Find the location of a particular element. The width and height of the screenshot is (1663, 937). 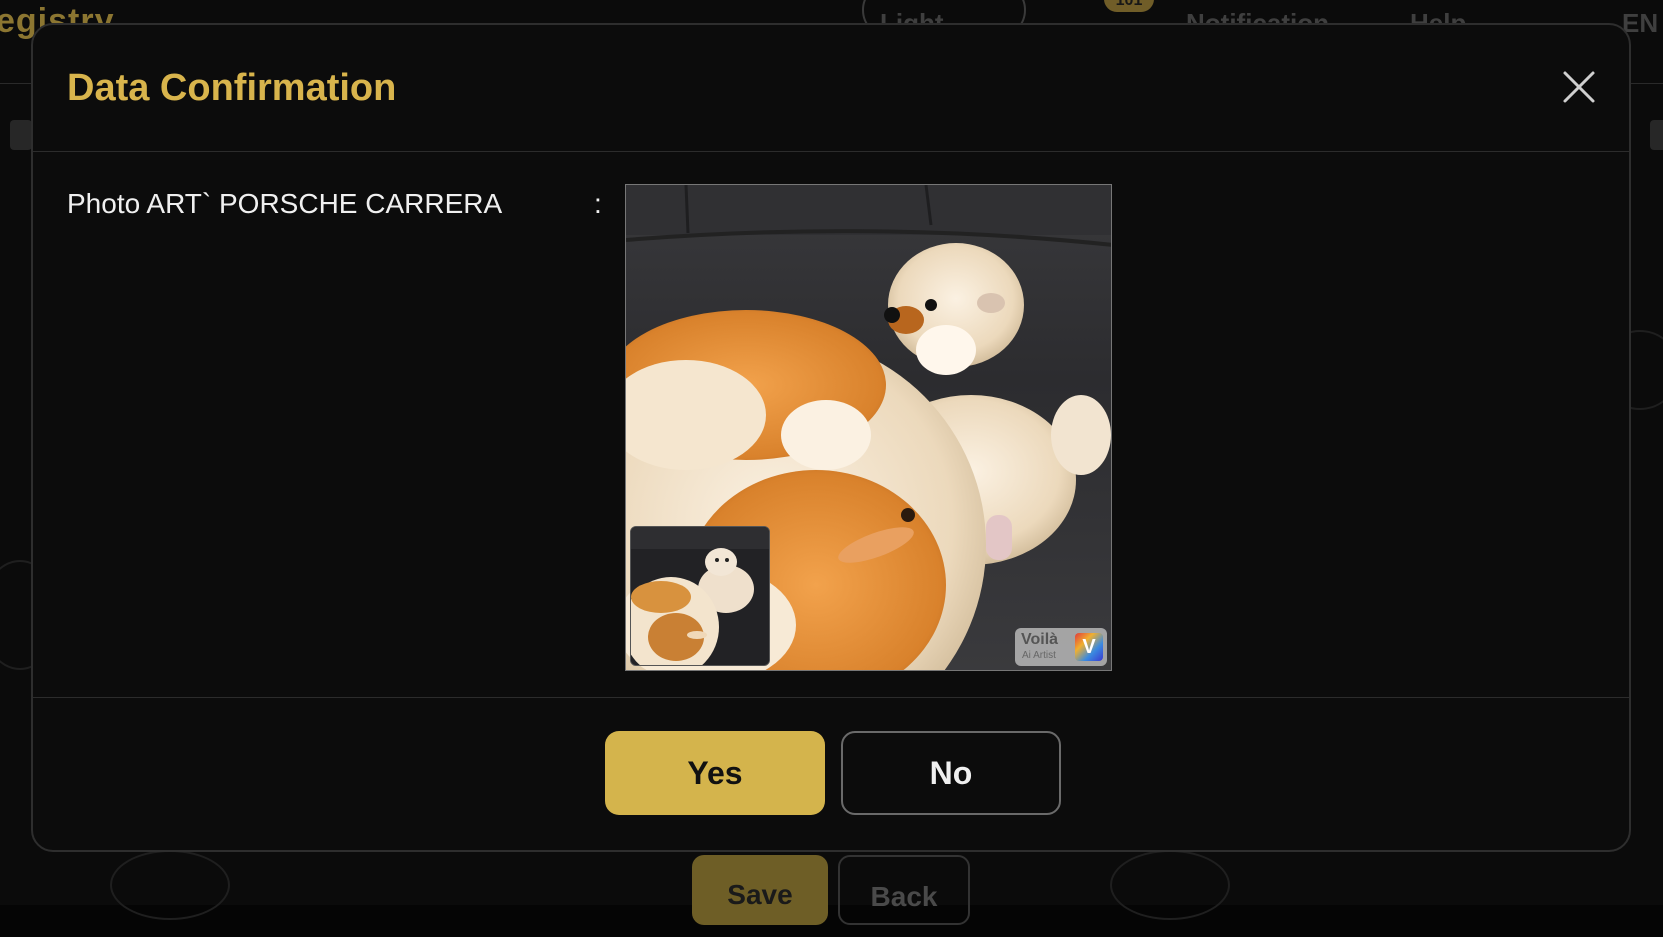

photo-field-label: Photo ART` PORSCHE CARRERA is located at coordinates (284, 204).